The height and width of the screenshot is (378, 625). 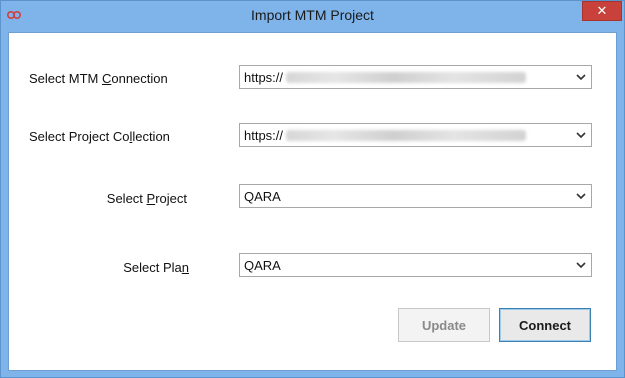 What do you see at coordinates (415, 265) in the screenshot?
I see `plan-select: QARA` at bounding box center [415, 265].